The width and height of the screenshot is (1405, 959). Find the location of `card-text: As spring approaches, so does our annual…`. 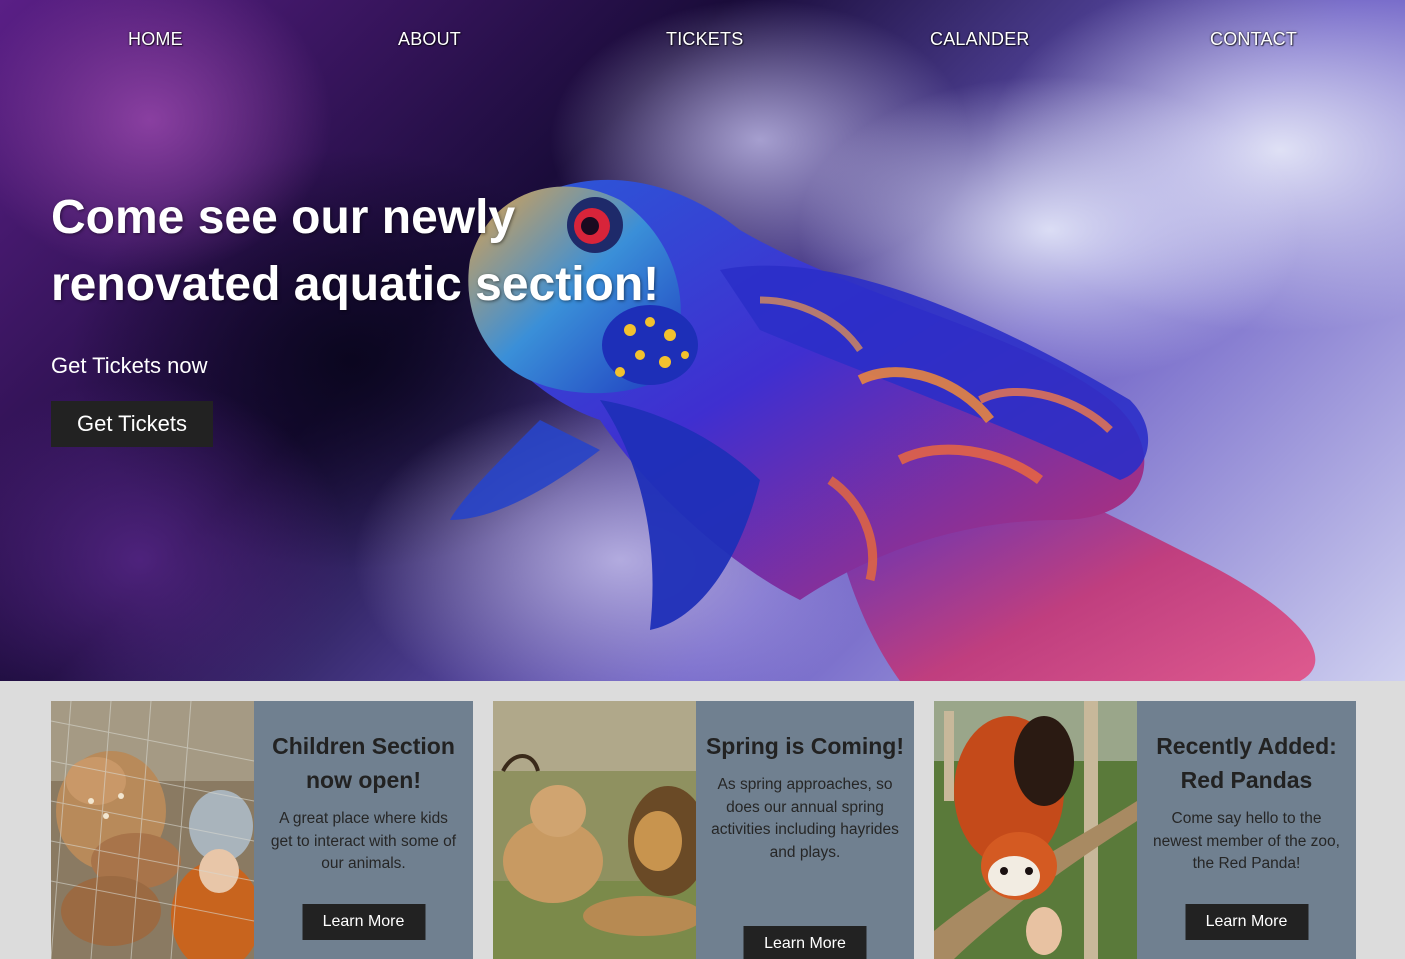

card-text: As spring approaches, so does our annual… is located at coordinates (805, 818).